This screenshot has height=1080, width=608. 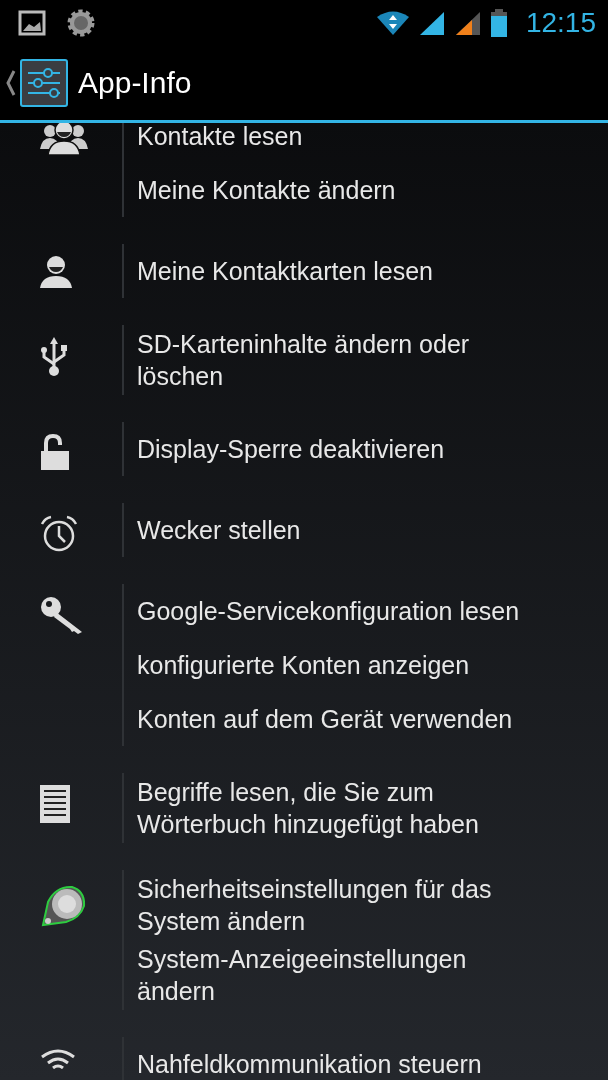 I want to click on alarm-clock-icon, so click(x=59, y=534).